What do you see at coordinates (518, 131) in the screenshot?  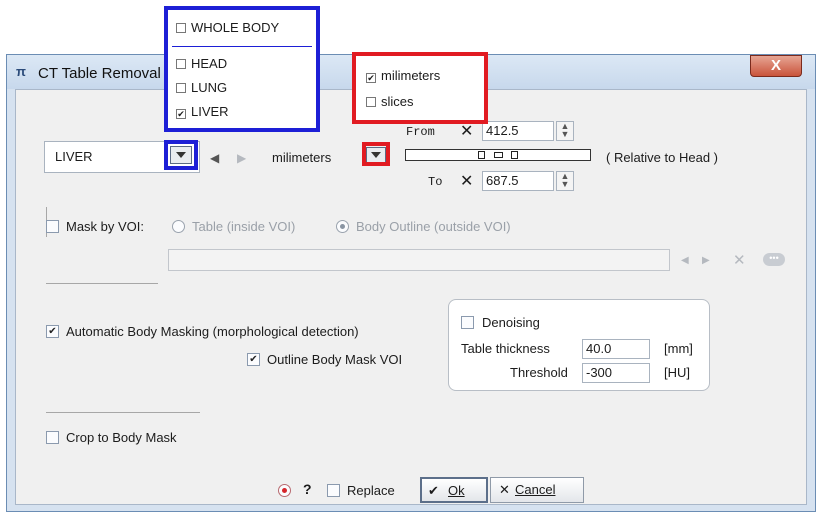 I see `from-input: 412.5` at bounding box center [518, 131].